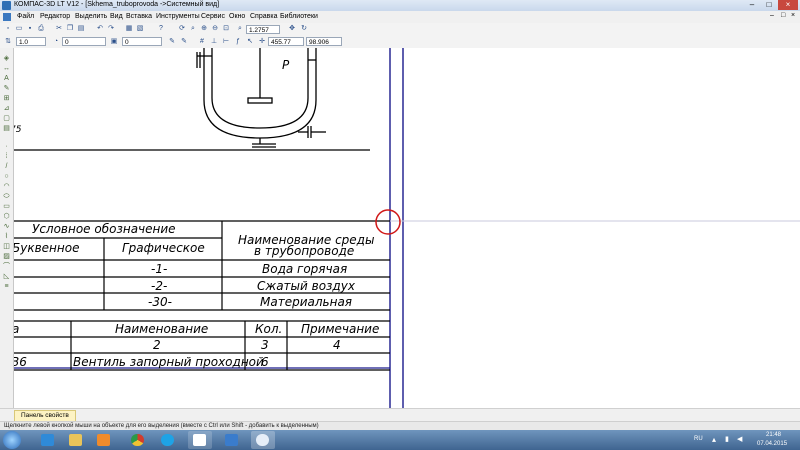  Describe the element at coordinates (30, 29) in the screenshot. I see `save-icon: ▪` at that location.